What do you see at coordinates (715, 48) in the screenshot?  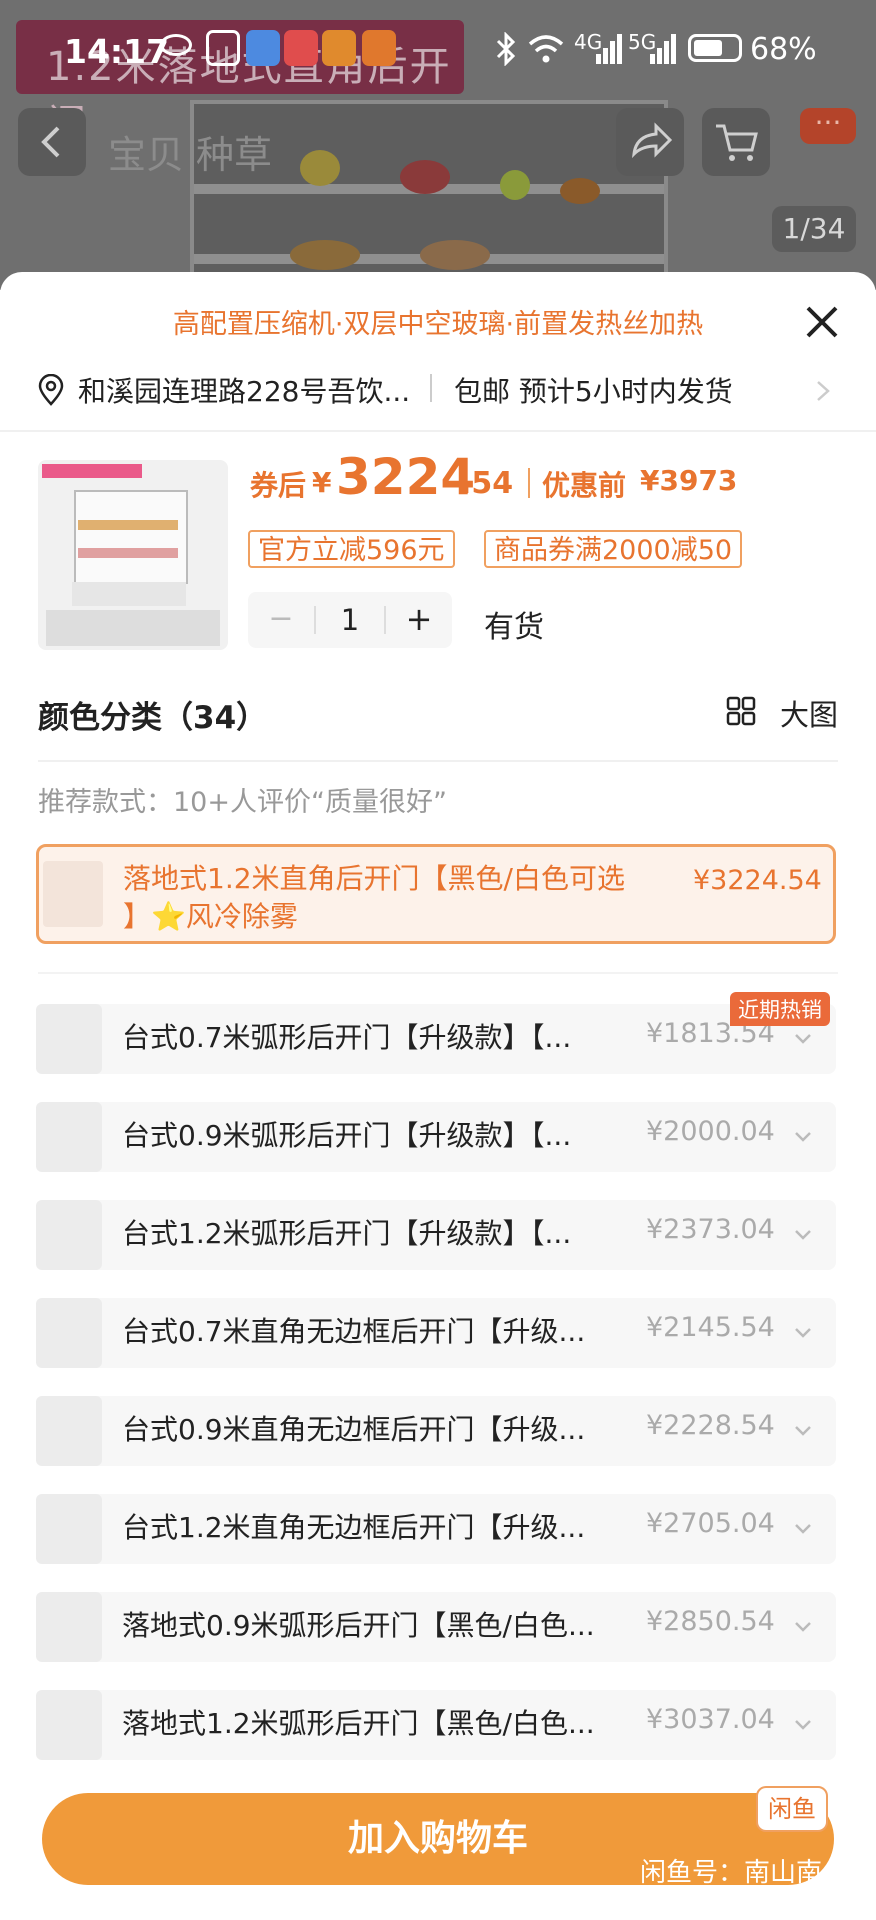 I see `battery-icon` at bounding box center [715, 48].